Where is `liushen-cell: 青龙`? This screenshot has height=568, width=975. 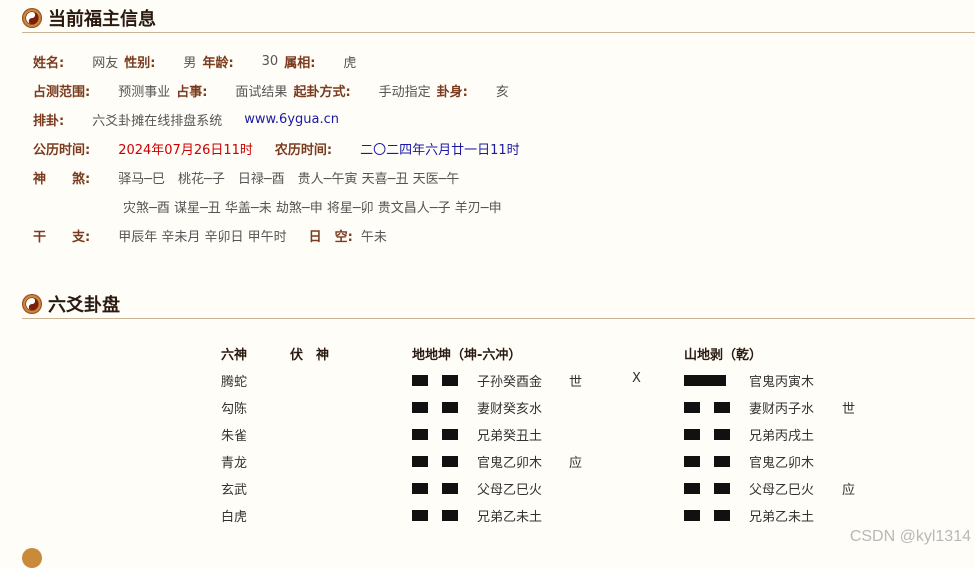 liushen-cell: 青龙 is located at coordinates (234, 463).